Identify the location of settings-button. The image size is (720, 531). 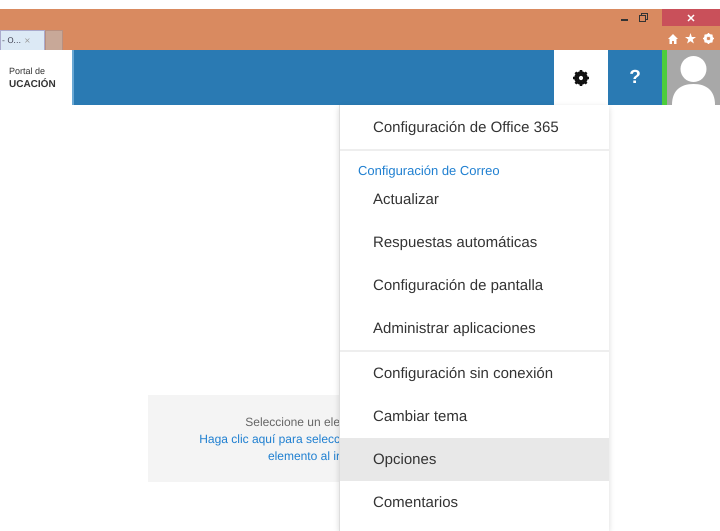
(581, 77).